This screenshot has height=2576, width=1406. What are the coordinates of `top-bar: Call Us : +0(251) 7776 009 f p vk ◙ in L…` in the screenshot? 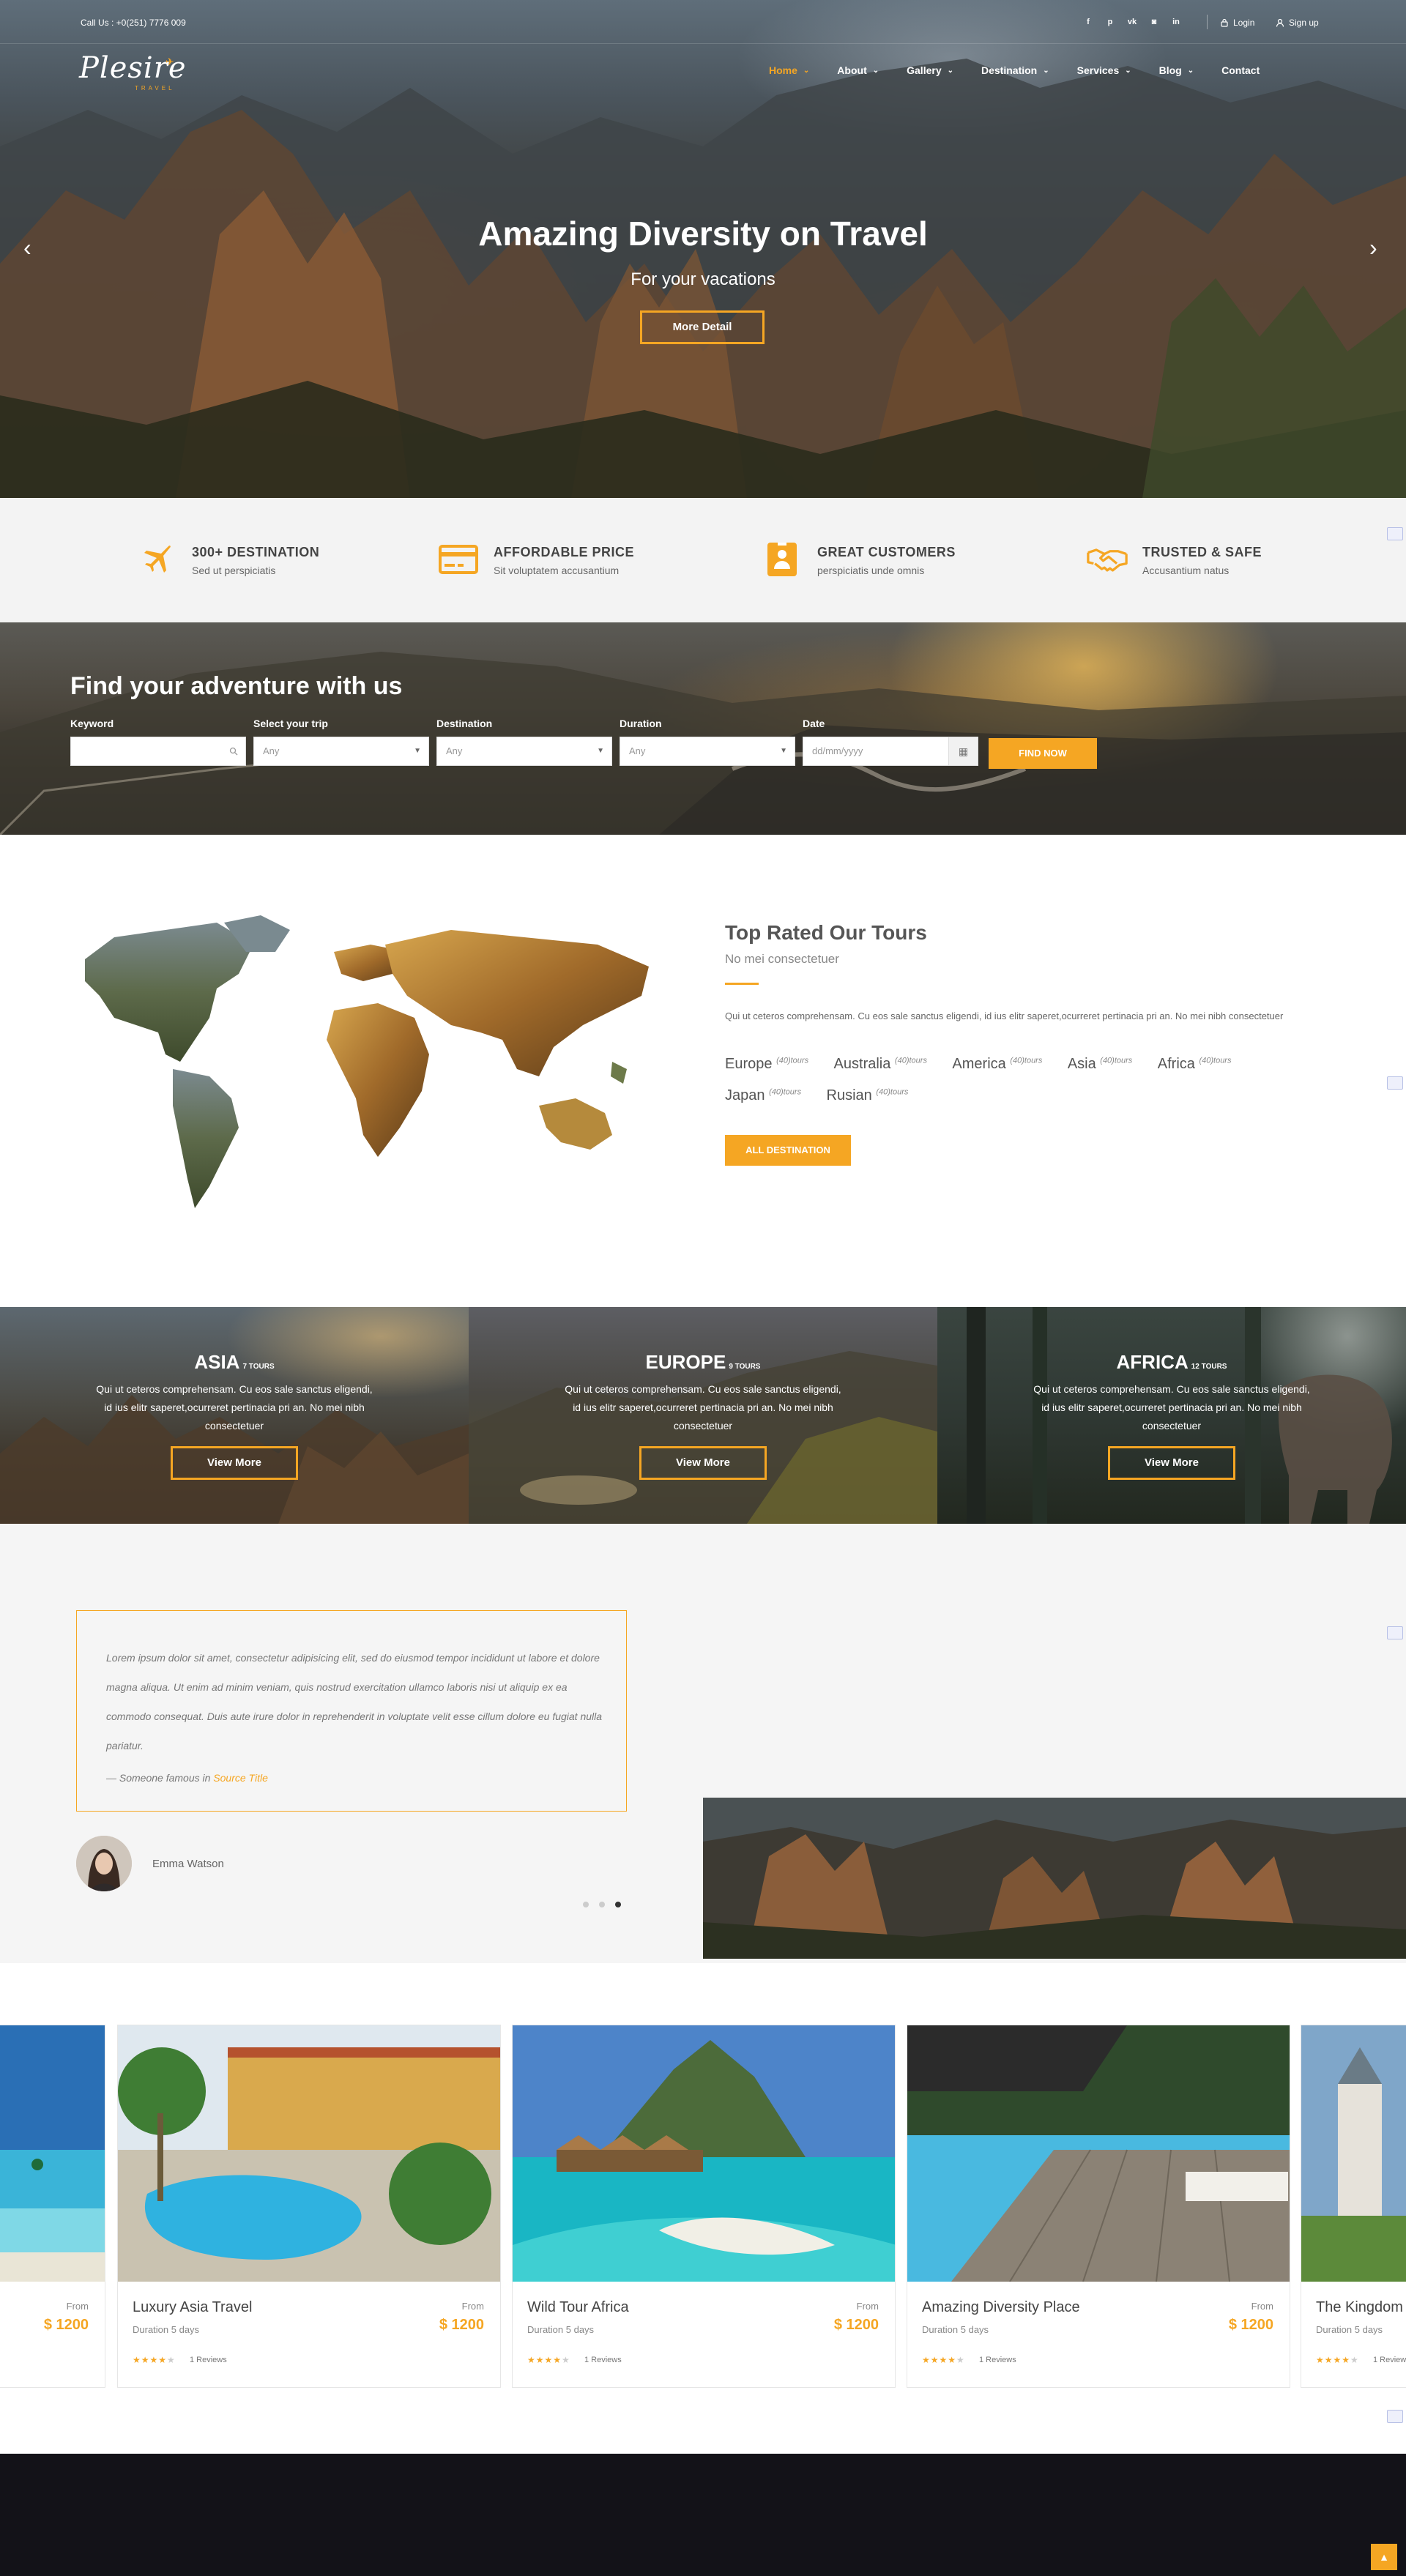 It's located at (703, 22).